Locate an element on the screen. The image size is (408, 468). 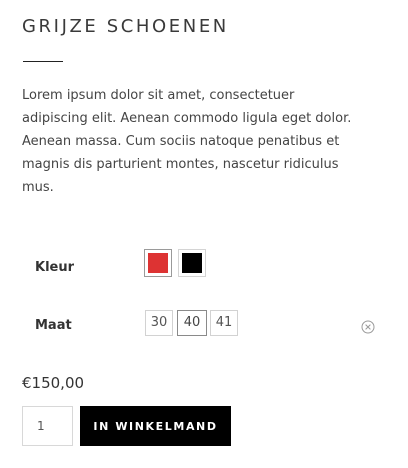
close-circle-icon is located at coordinates (368, 327).